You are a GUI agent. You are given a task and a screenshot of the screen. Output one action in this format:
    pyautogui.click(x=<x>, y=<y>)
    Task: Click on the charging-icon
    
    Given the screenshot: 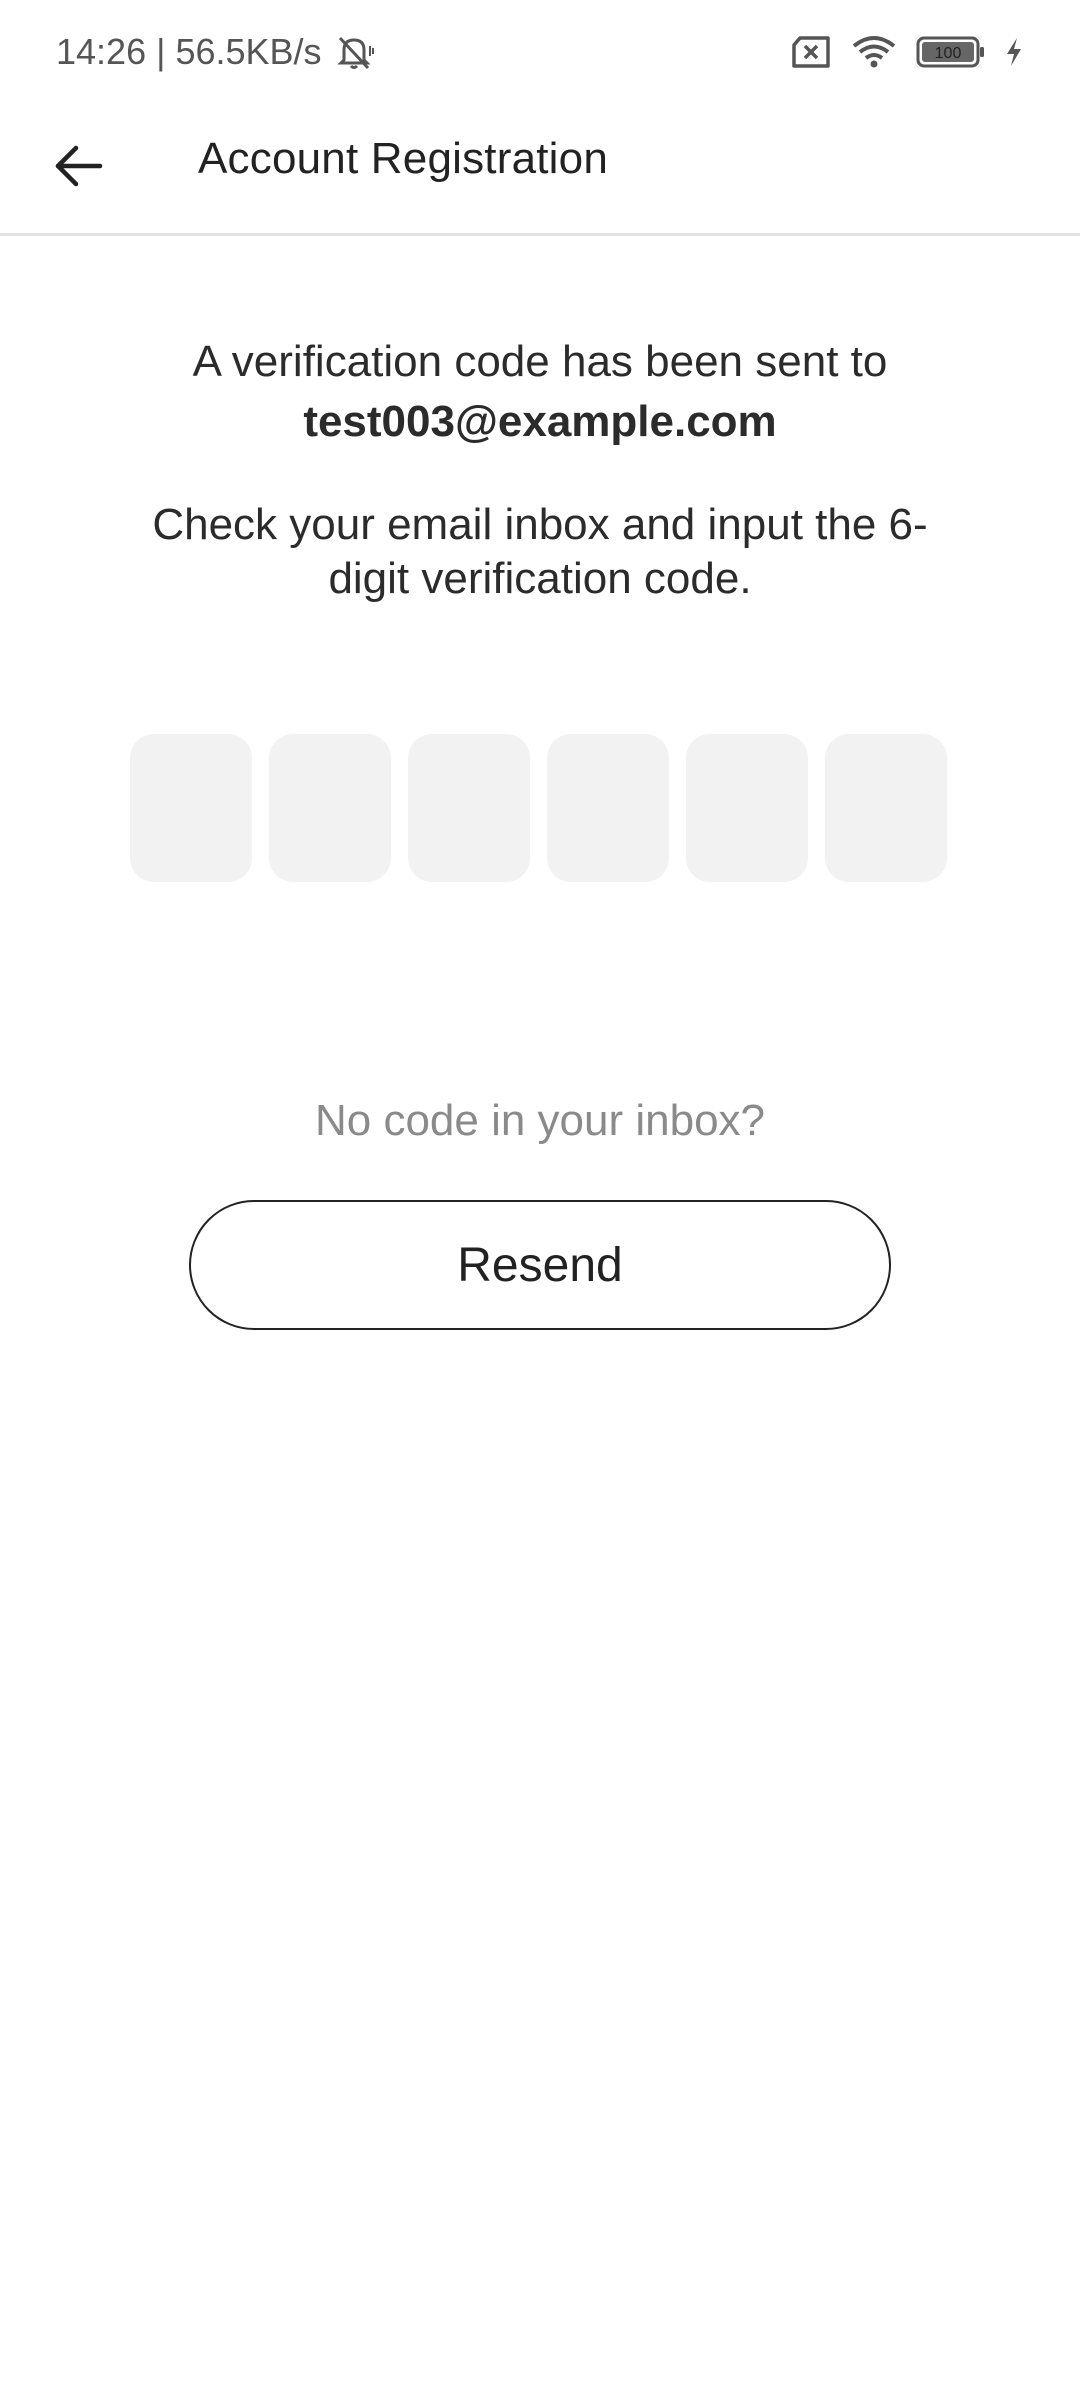 What is the action you would take?
    pyautogui.click(x=1014, y=52)
    